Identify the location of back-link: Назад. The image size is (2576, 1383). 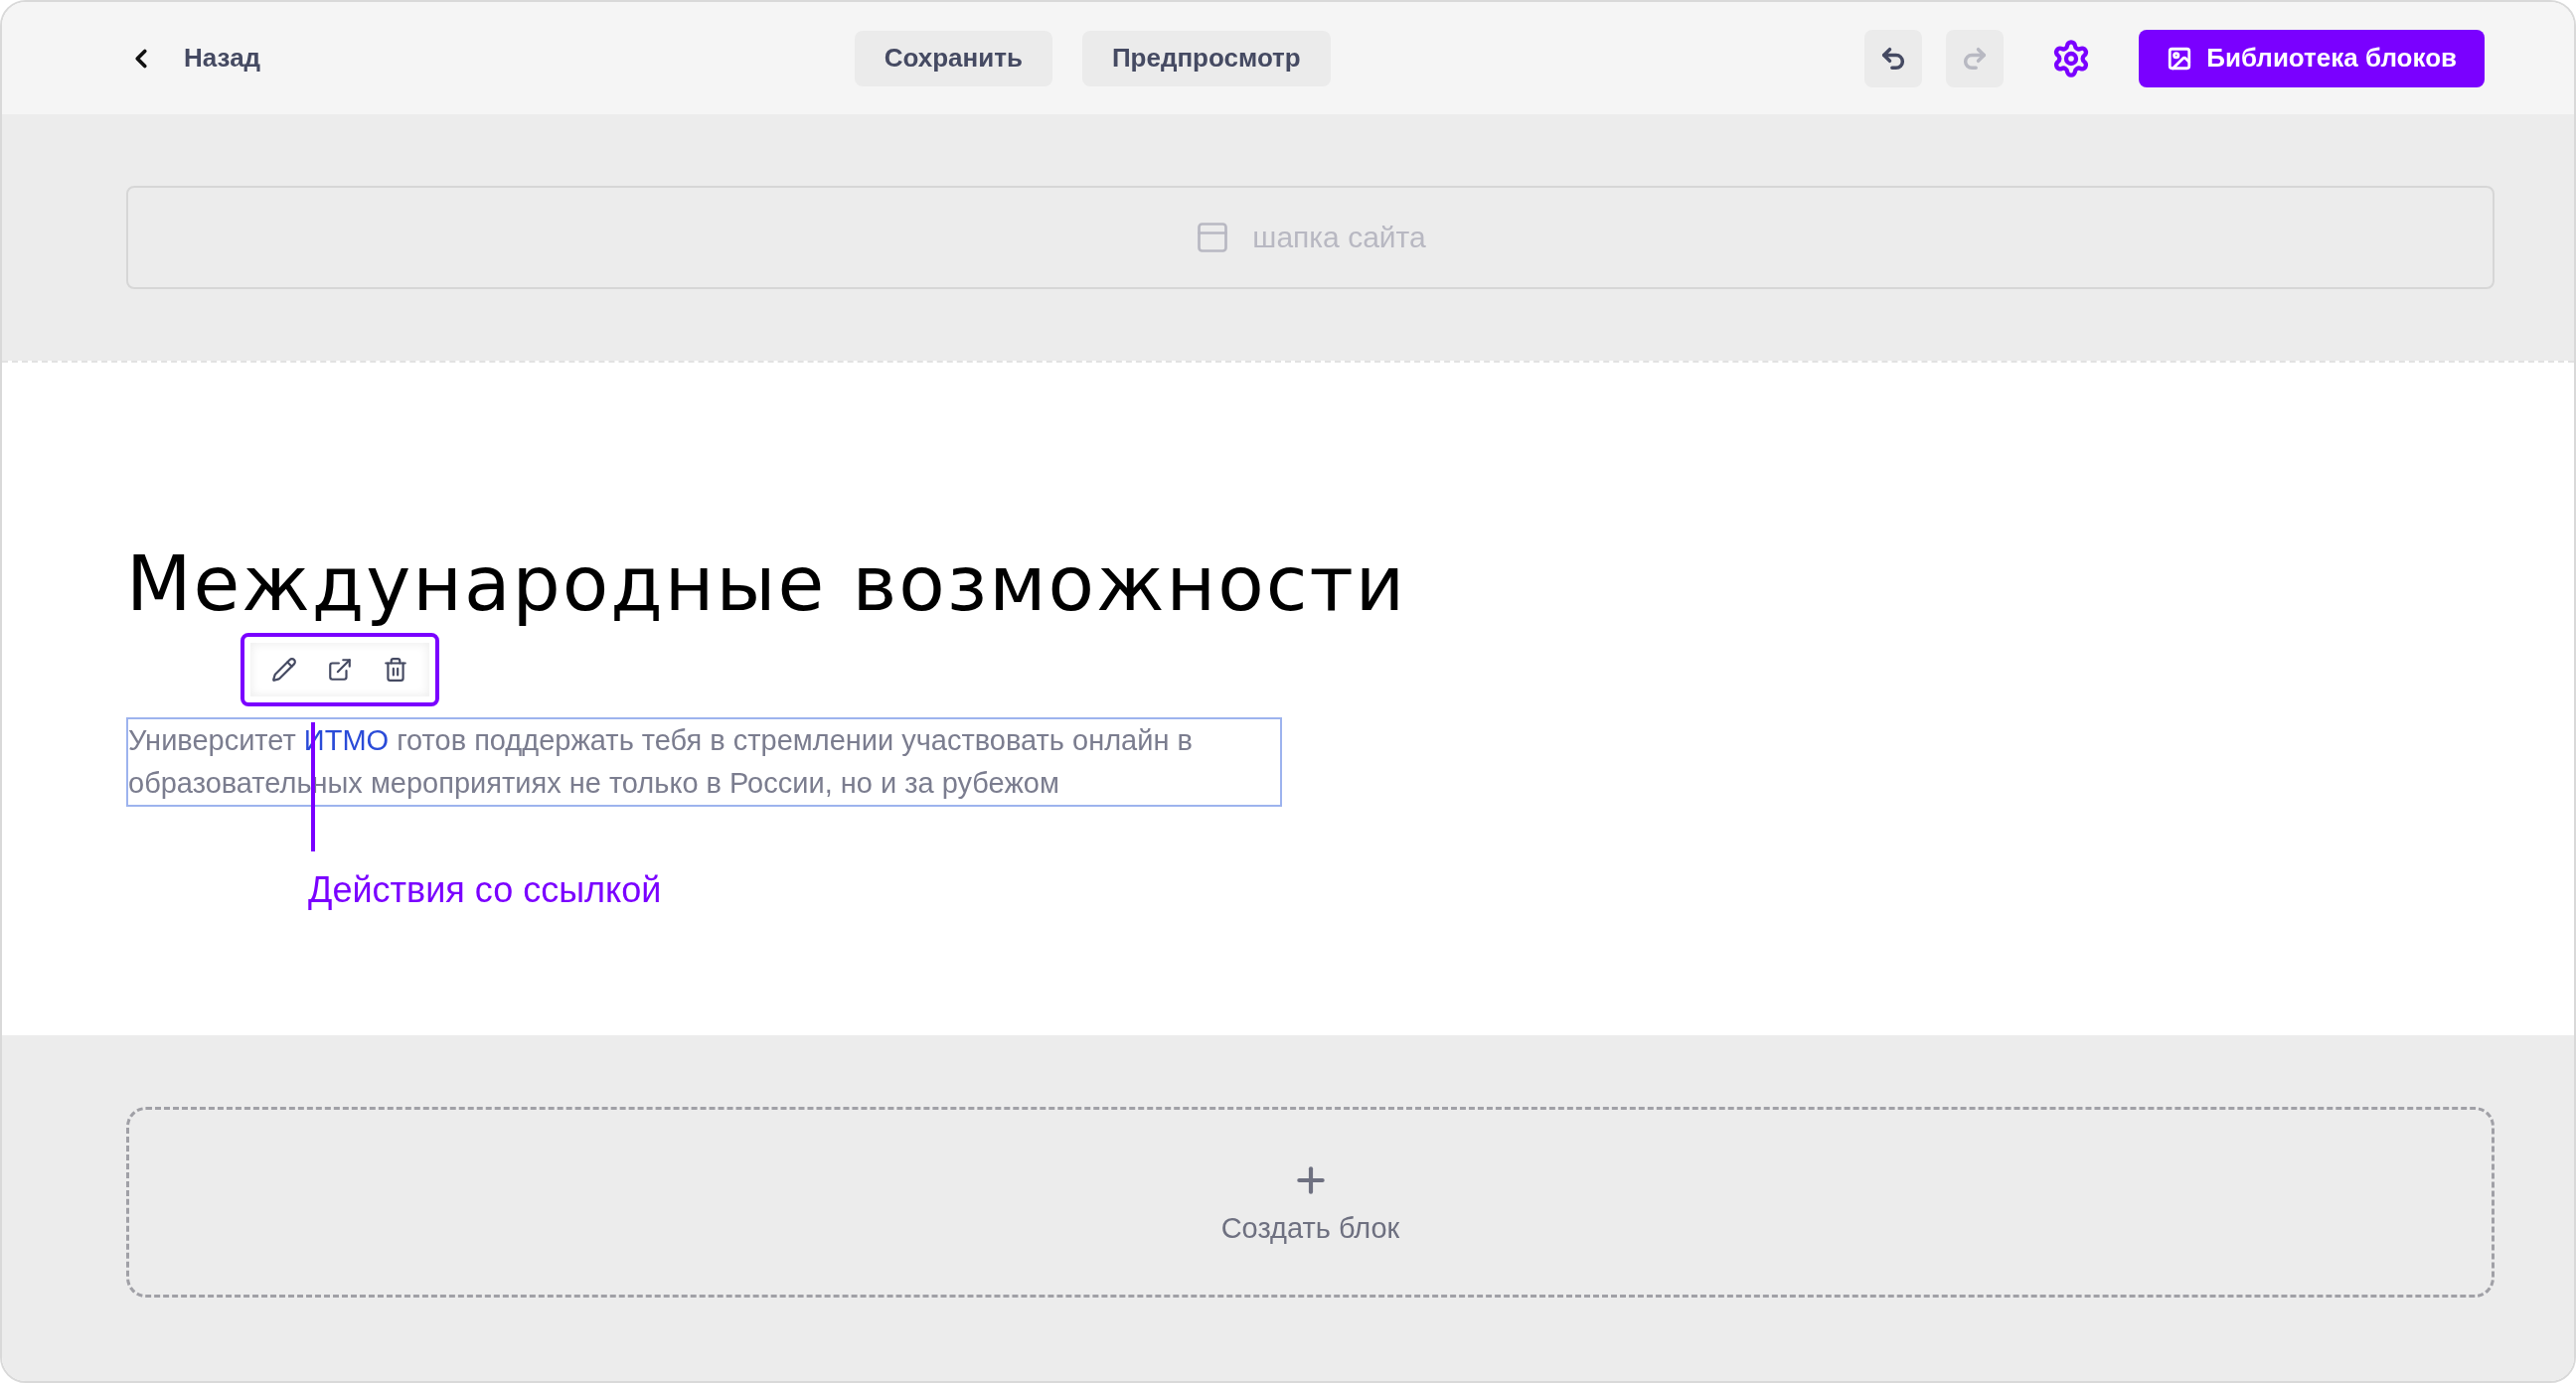
(193, 59).